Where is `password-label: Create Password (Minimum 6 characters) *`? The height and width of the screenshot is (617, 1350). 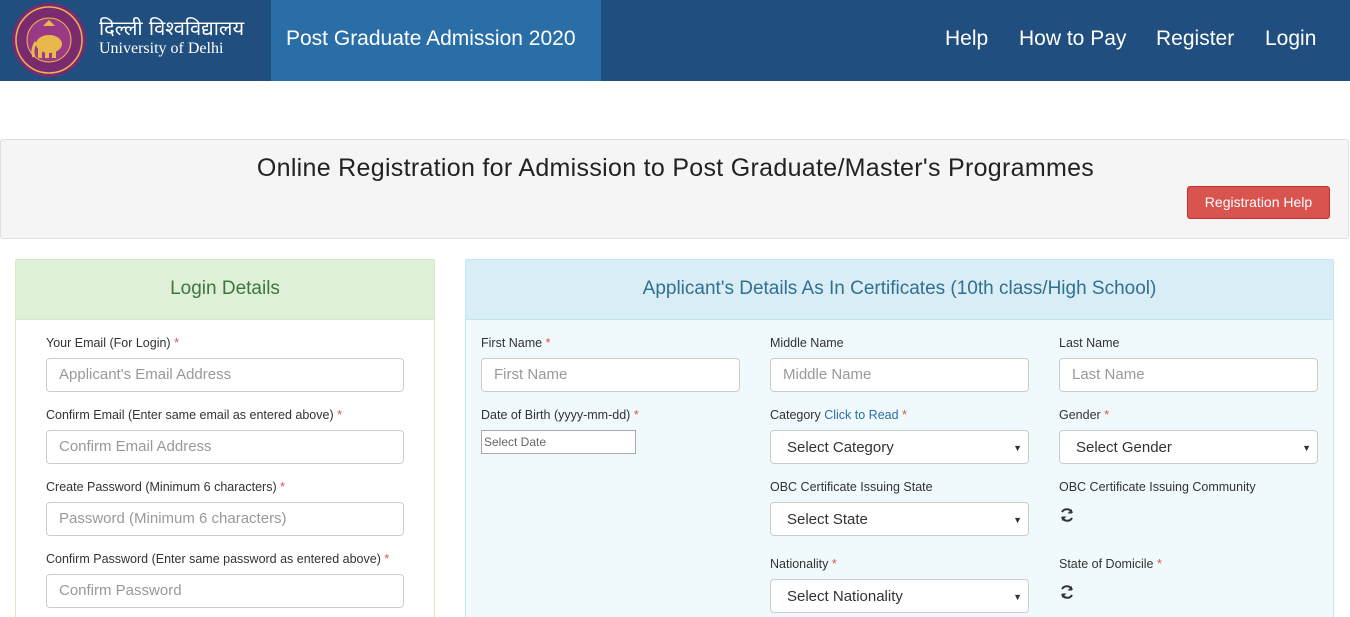 password-label: Create Password (Minimum 6 characters) * is located at coordinates (165, 487).